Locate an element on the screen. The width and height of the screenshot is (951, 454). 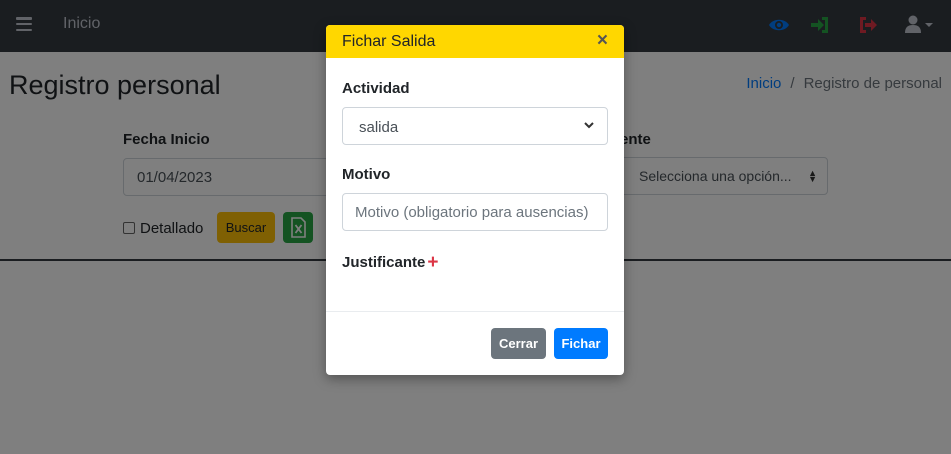
justificante-row: Justificante + is located at coordinates (390, 263).